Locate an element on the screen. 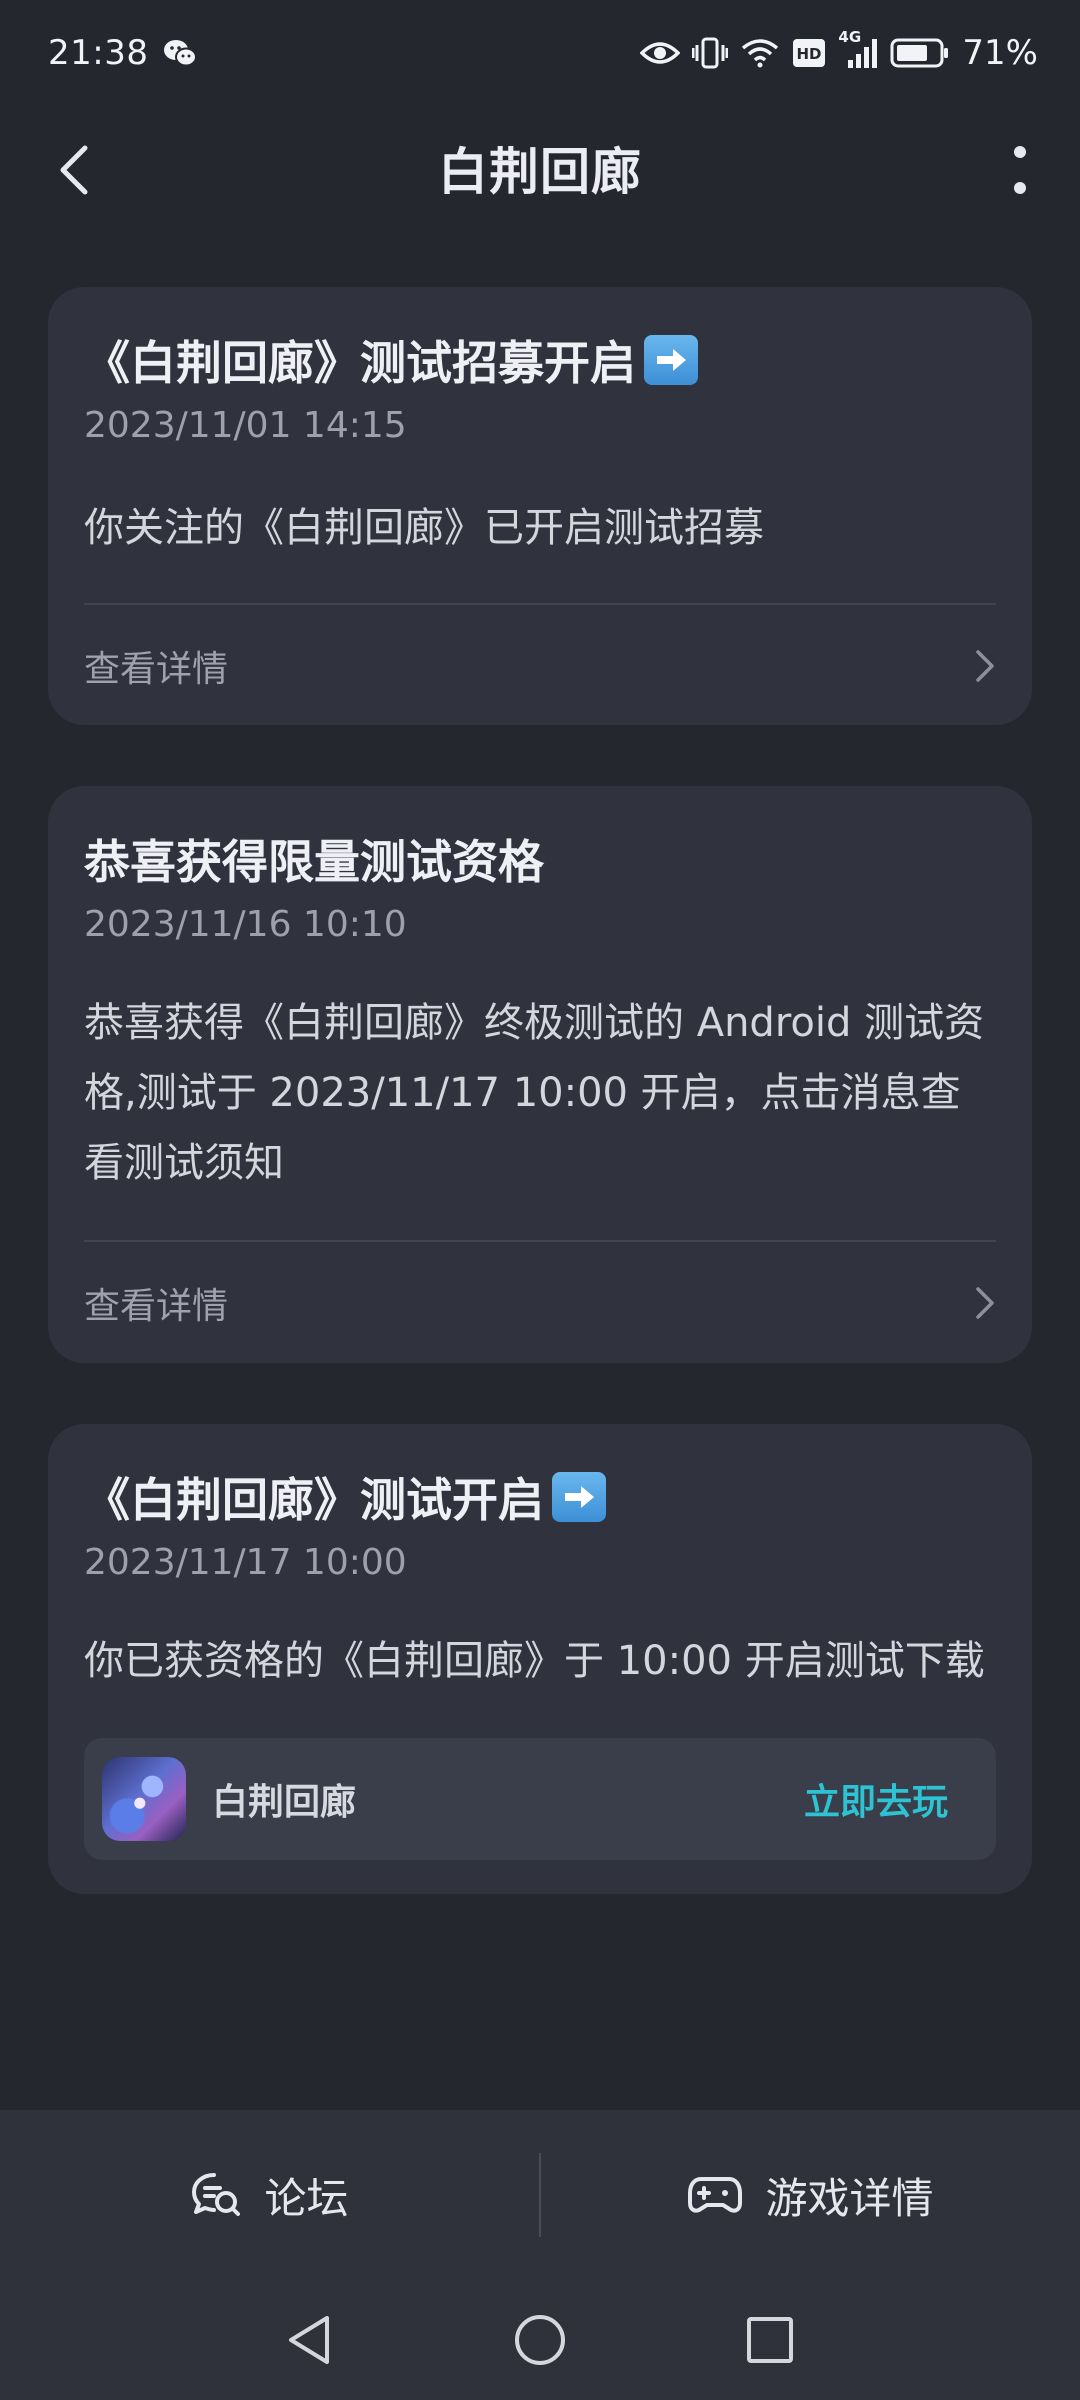  message-title: 恭喜获得限量测试资格 is located at coordinates (314, 859).